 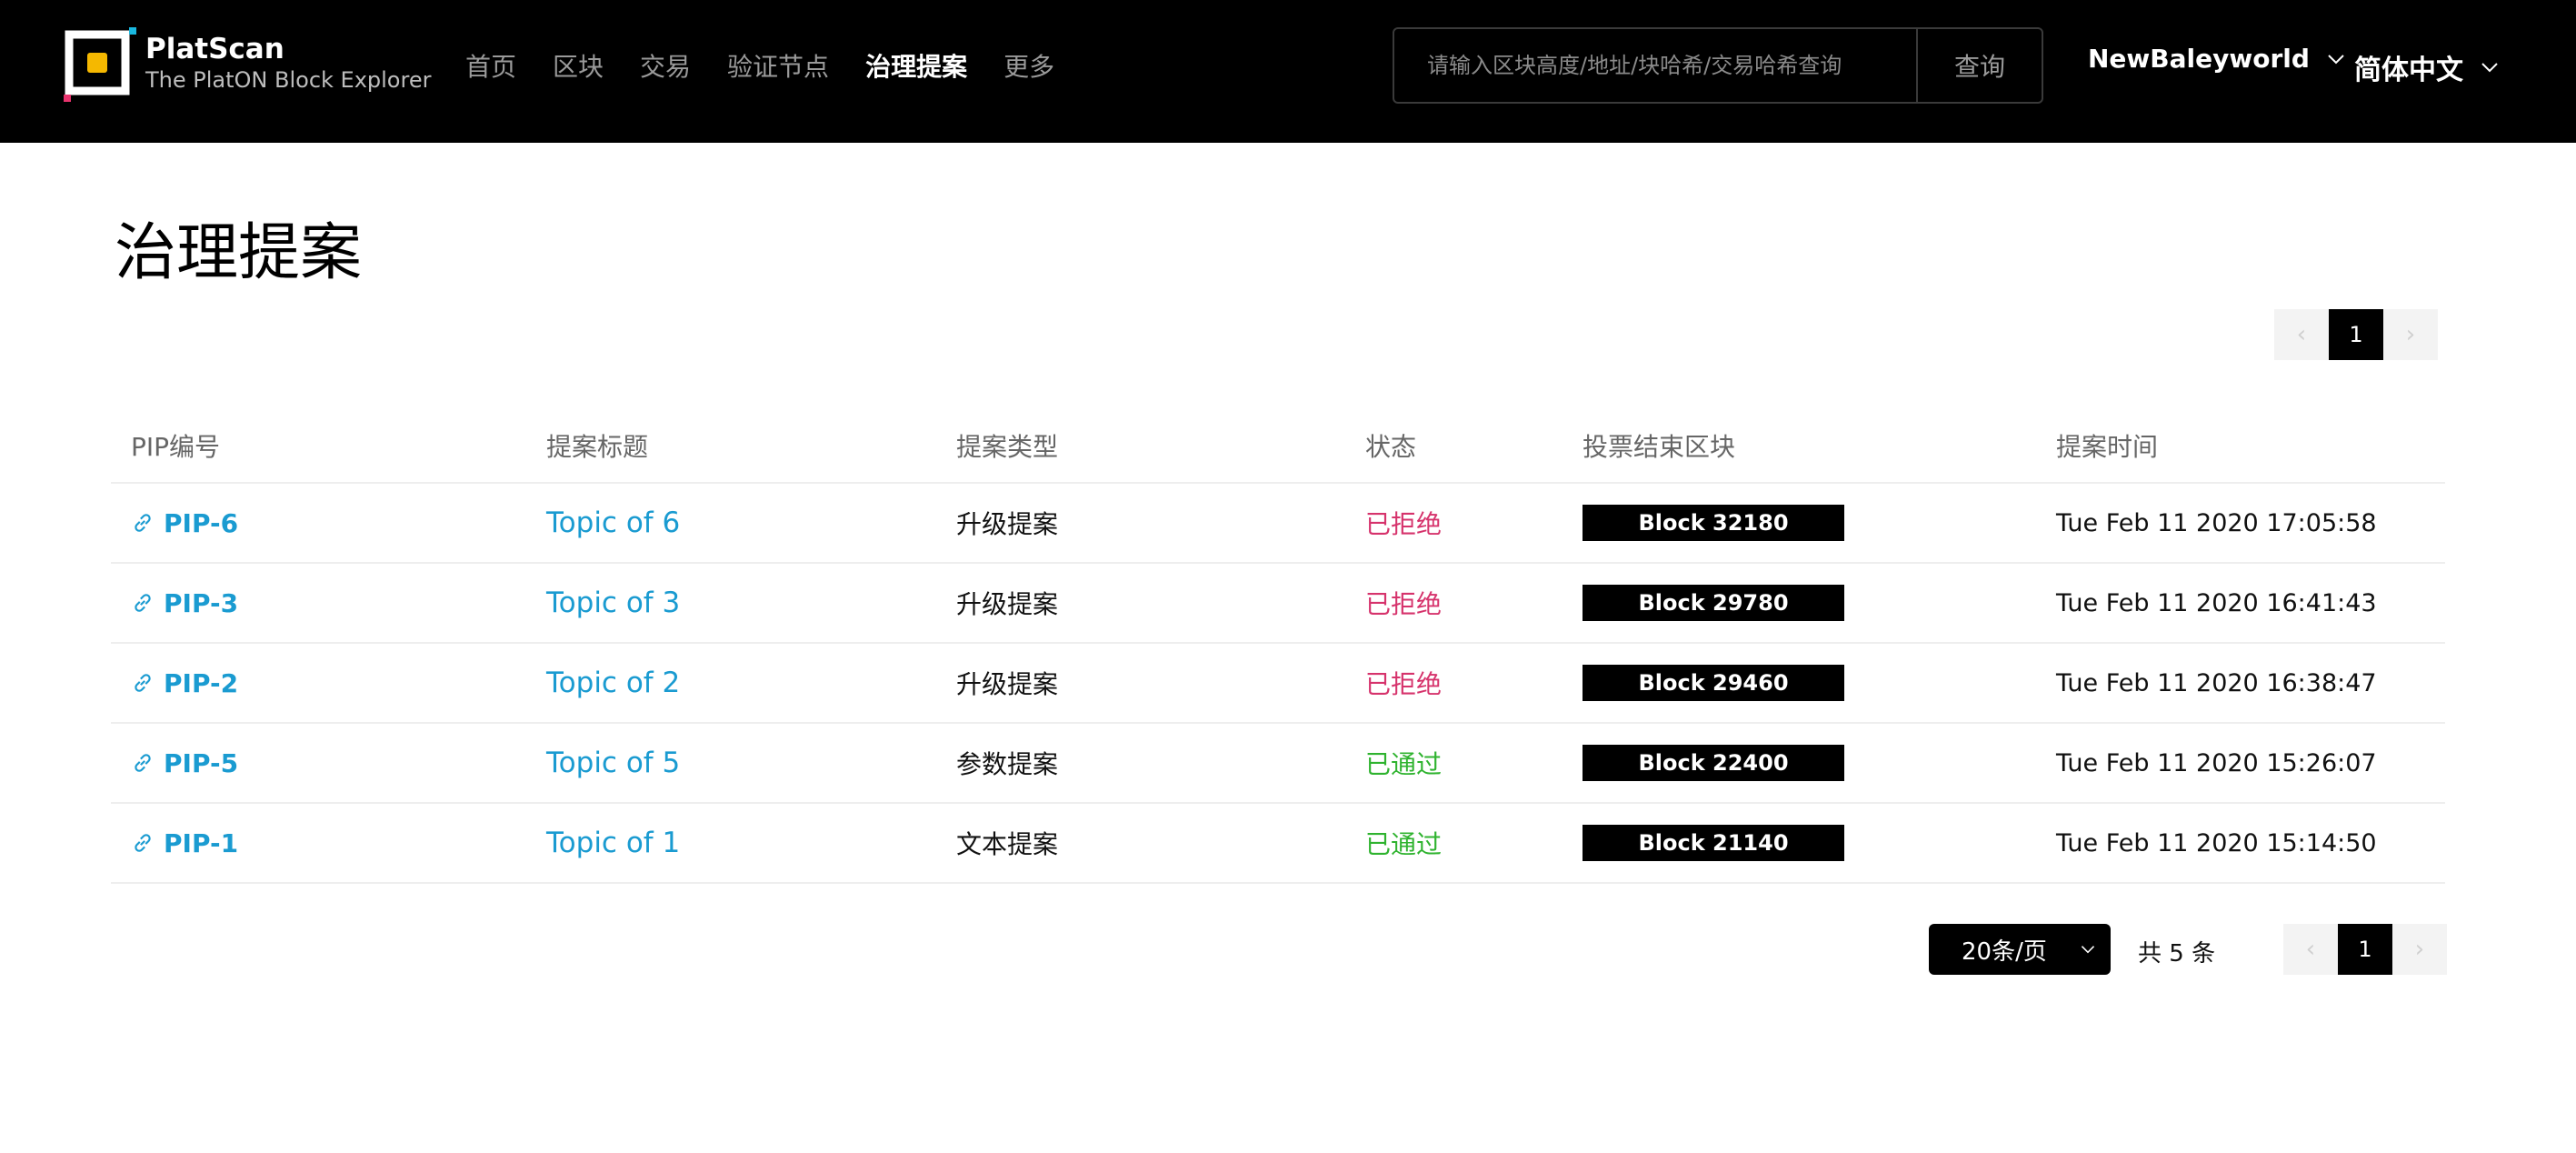 I want to click on pip-link: PIP-2, so click(x=184, y=683).